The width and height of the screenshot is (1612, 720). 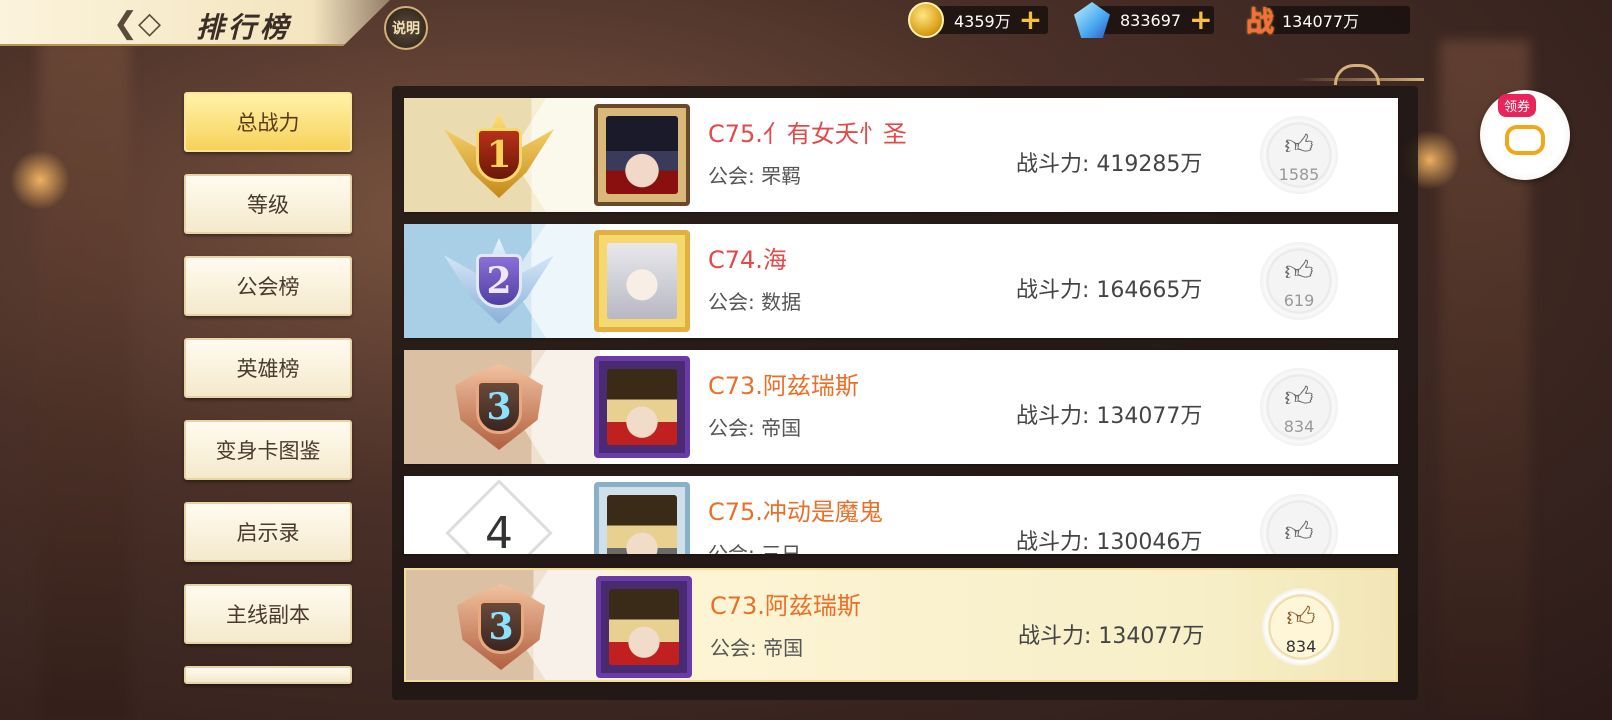 What do you see at coordinates (901, 515) in the screenshot?
I see `ranking-row: 4 C75.冲动是魔鬼 公会: 三日 战斗力: 130046万 👍︎` at bounding box center [901, 515].